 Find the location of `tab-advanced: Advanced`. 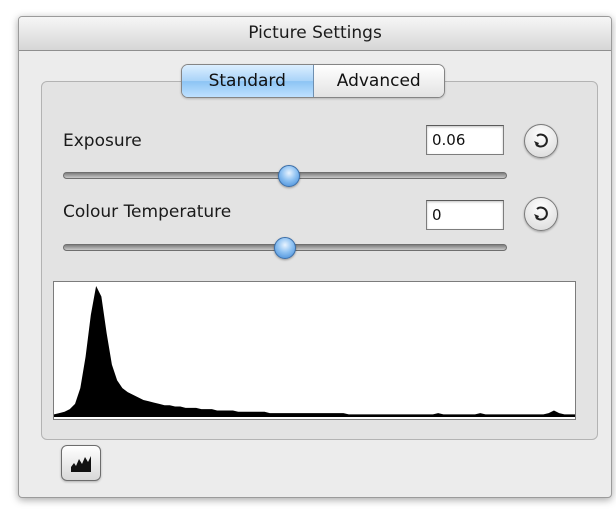

tab-advanced: Advanced is located at coordinates (378, 81).